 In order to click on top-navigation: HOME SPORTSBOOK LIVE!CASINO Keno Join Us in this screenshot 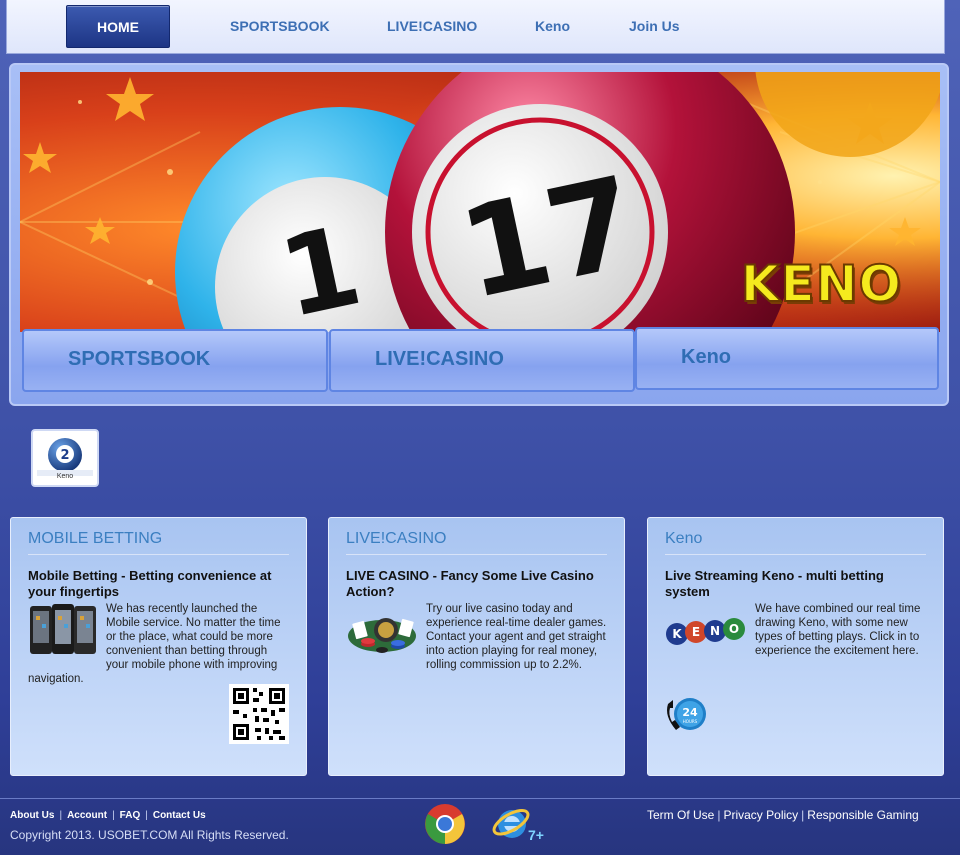, I will do `click(475, 27)`.